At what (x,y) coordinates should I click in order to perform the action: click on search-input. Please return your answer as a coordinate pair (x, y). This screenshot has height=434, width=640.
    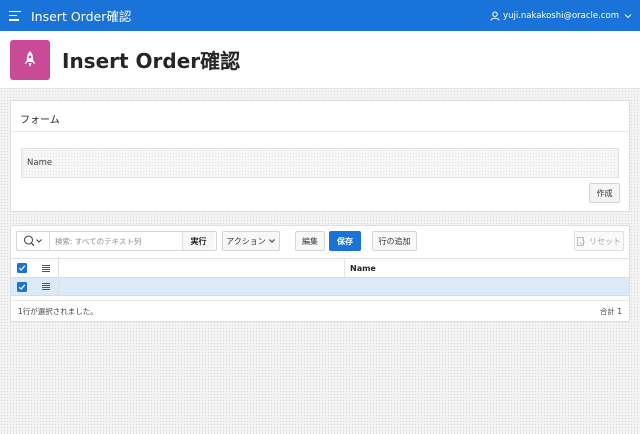
    Looking at the image, I should click on (116, 241).